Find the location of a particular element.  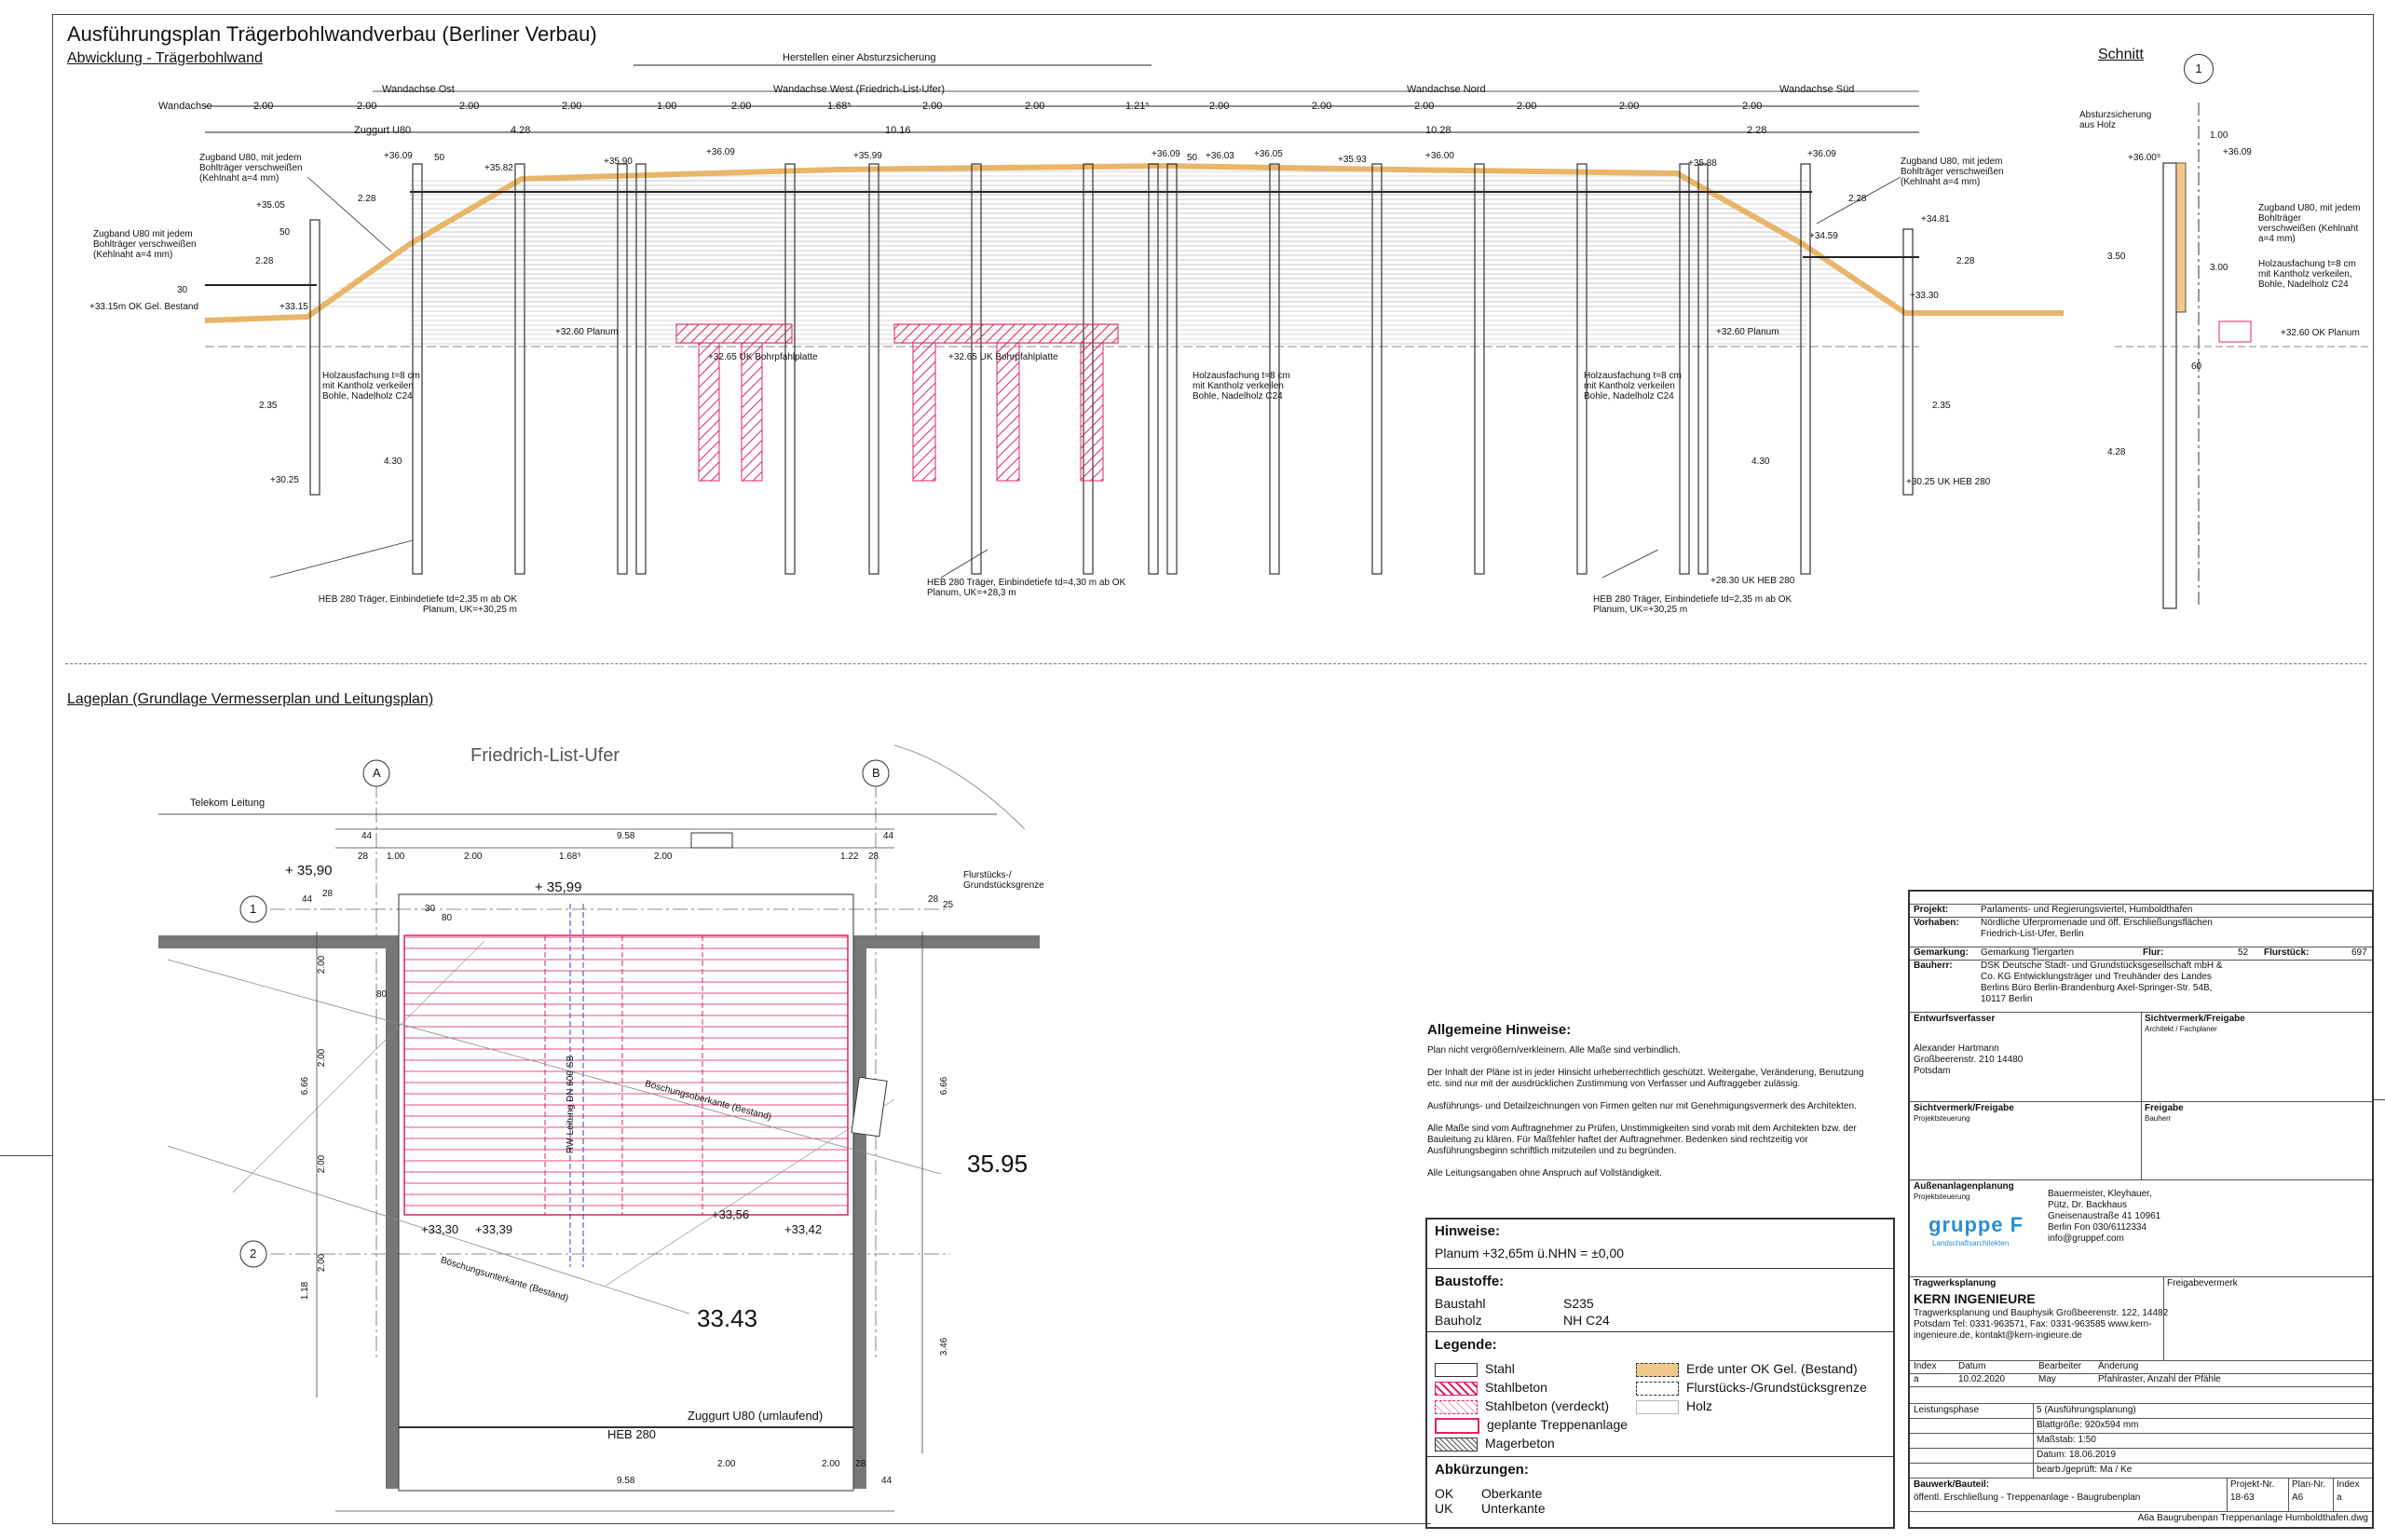

plan-dim-left: 1.18 is located at coordinates (305, 1291).